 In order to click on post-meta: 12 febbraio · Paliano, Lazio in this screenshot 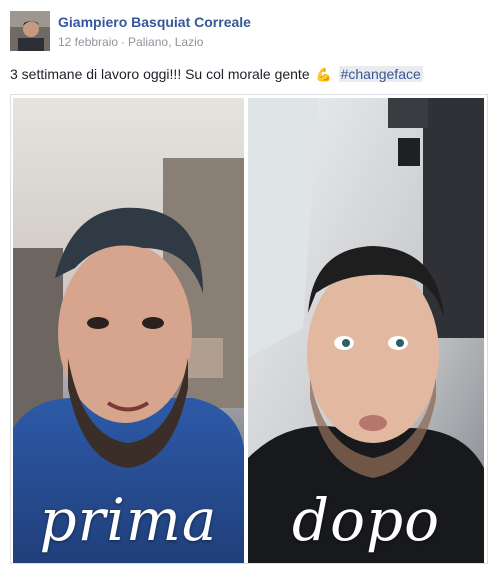, I will do `click(130, 42)`.